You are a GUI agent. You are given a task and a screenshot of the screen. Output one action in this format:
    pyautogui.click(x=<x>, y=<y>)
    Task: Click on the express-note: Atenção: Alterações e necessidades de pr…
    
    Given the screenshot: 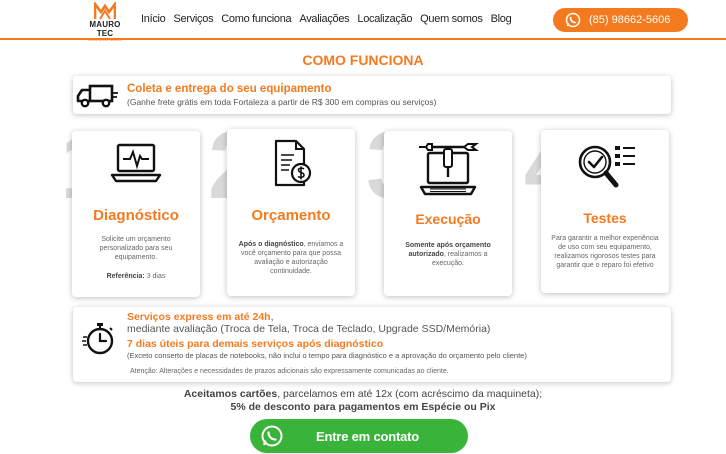 What is the action you would take?
    pyautogui.click(x=289, y=371)
    